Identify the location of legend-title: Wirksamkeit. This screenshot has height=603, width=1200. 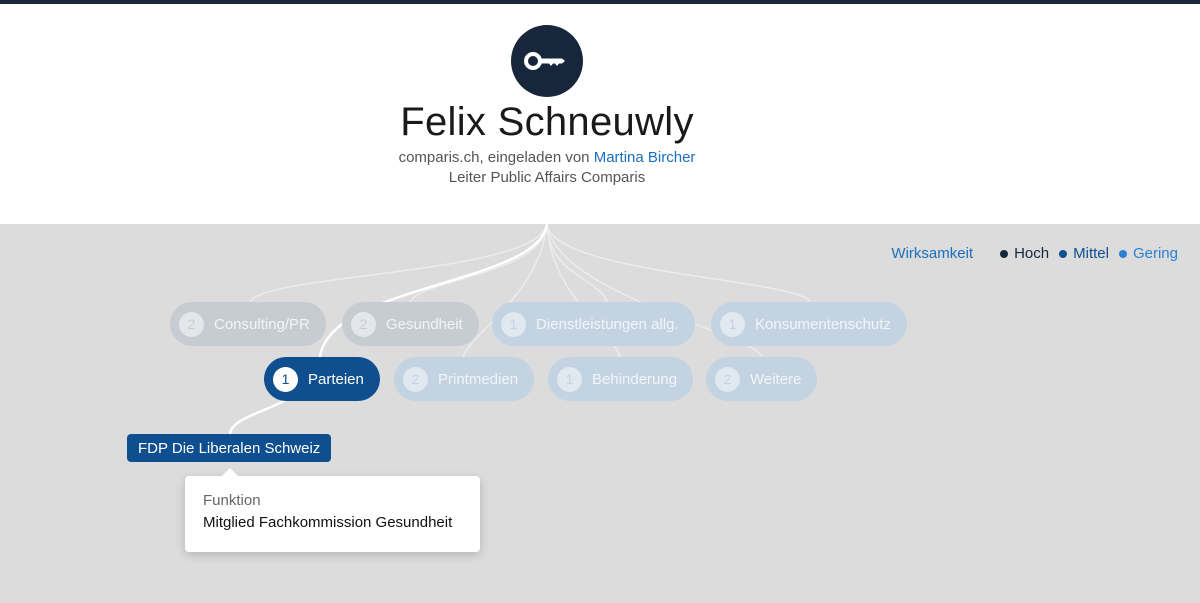
(932, 253).